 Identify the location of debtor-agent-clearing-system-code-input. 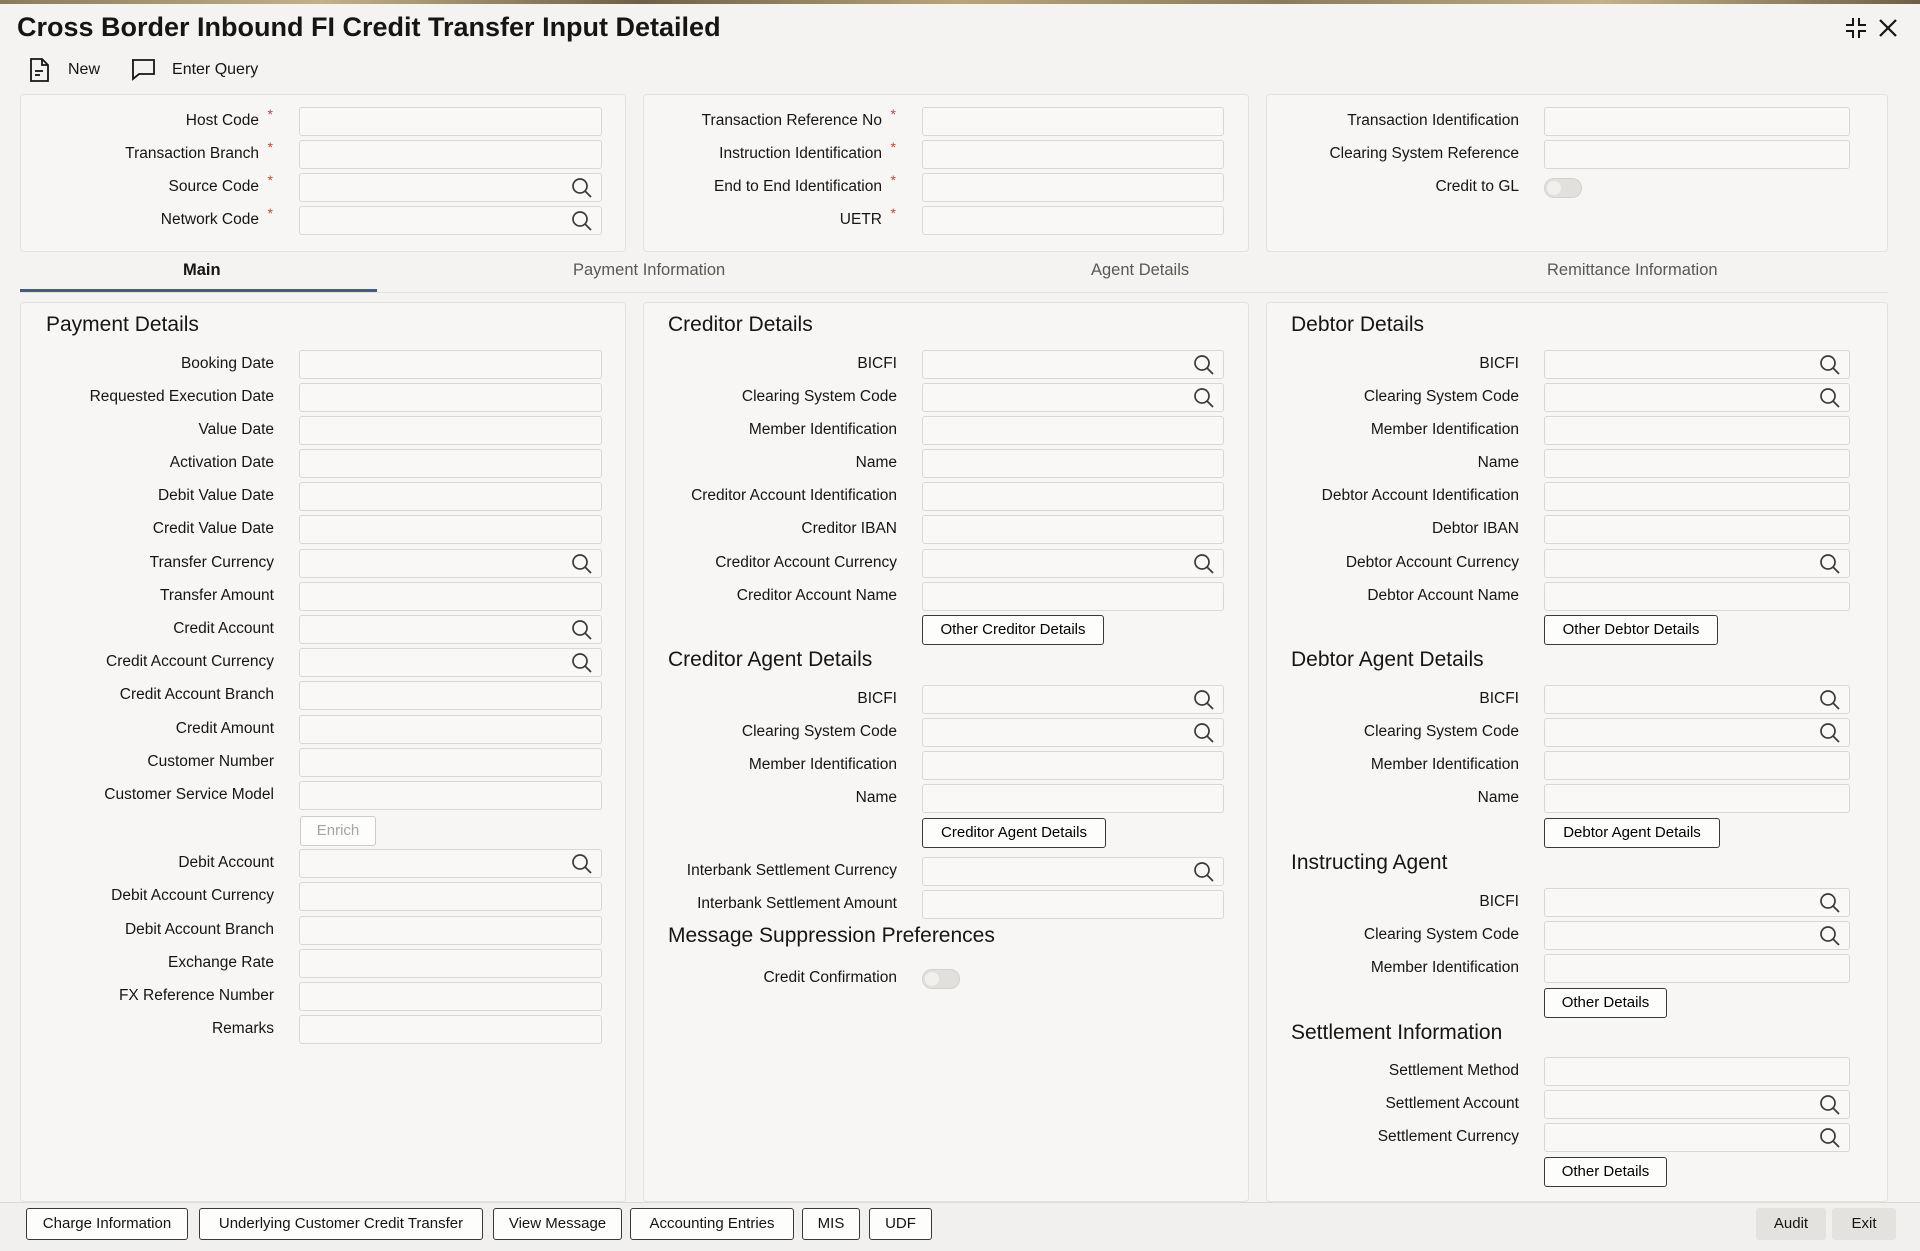
(1697, 732).